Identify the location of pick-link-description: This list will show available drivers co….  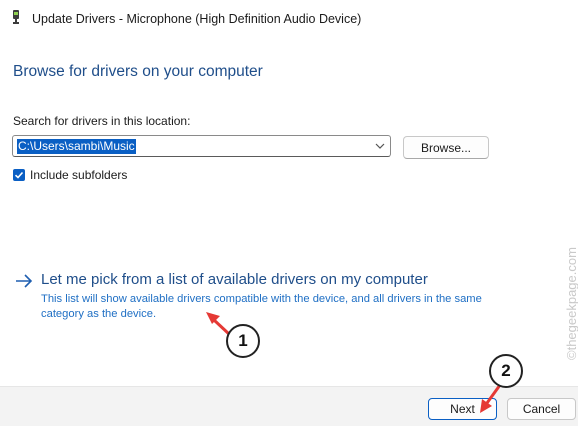
(261, 306).